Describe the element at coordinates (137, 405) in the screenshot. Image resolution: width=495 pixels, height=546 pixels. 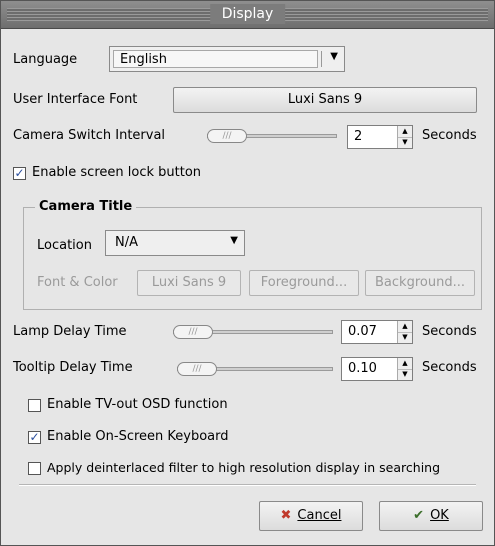
I see `tv-out-label: Enable TV-out OSD function` at that location.